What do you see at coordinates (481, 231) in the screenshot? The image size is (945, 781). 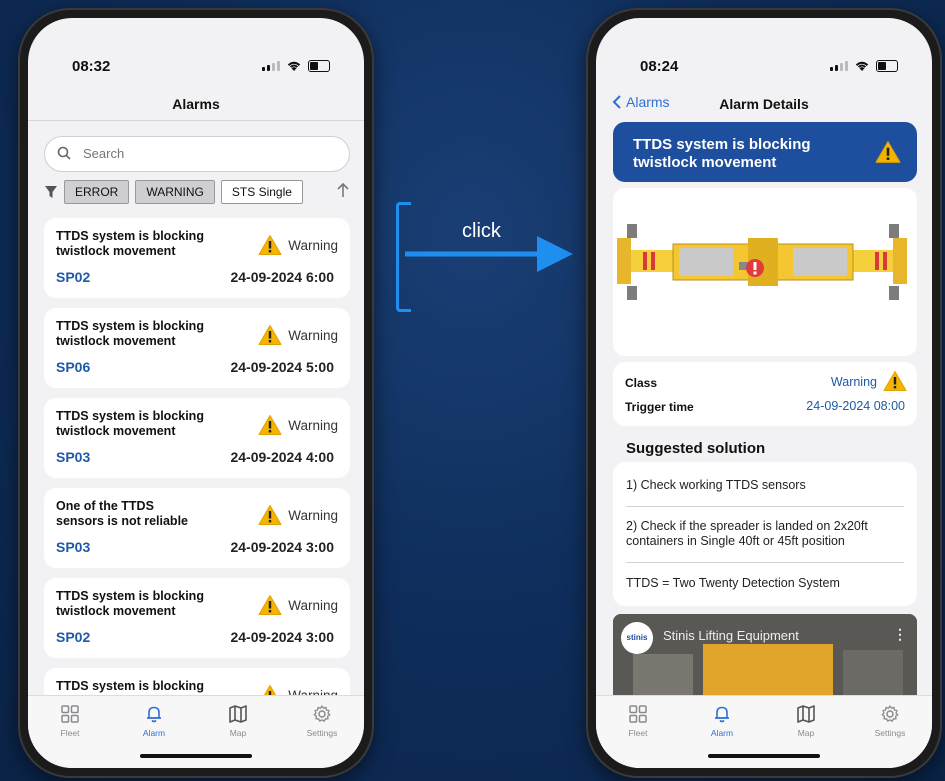 I see `arrow-label: click` at bounding box center [481, 231].